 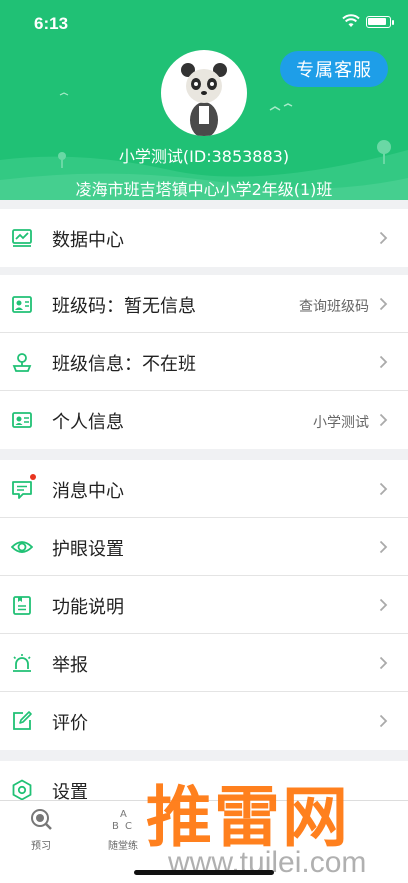 What do you see at coordinates (70, 665) in the screenshot?
I see `menu-label: 举报` at bounding box center [70, 665].